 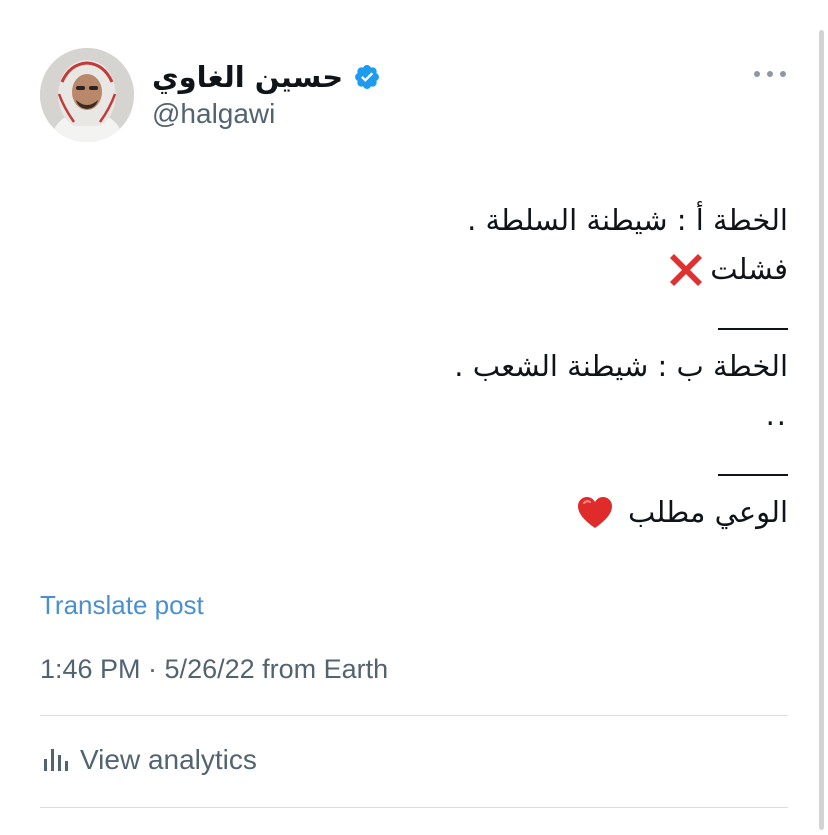 I want to click on view-analytics-label: View analytics, so click(x=168, y=759).